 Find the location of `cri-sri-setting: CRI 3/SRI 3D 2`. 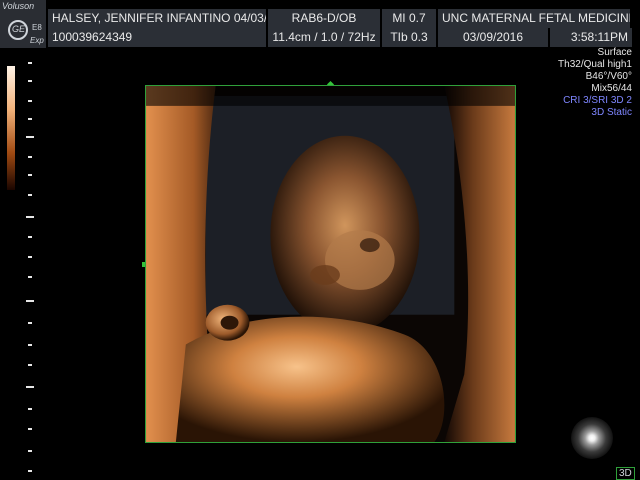

cri-sri-setting: CRI 3/SRI 3D 2 is located at coordinates (597, 100).